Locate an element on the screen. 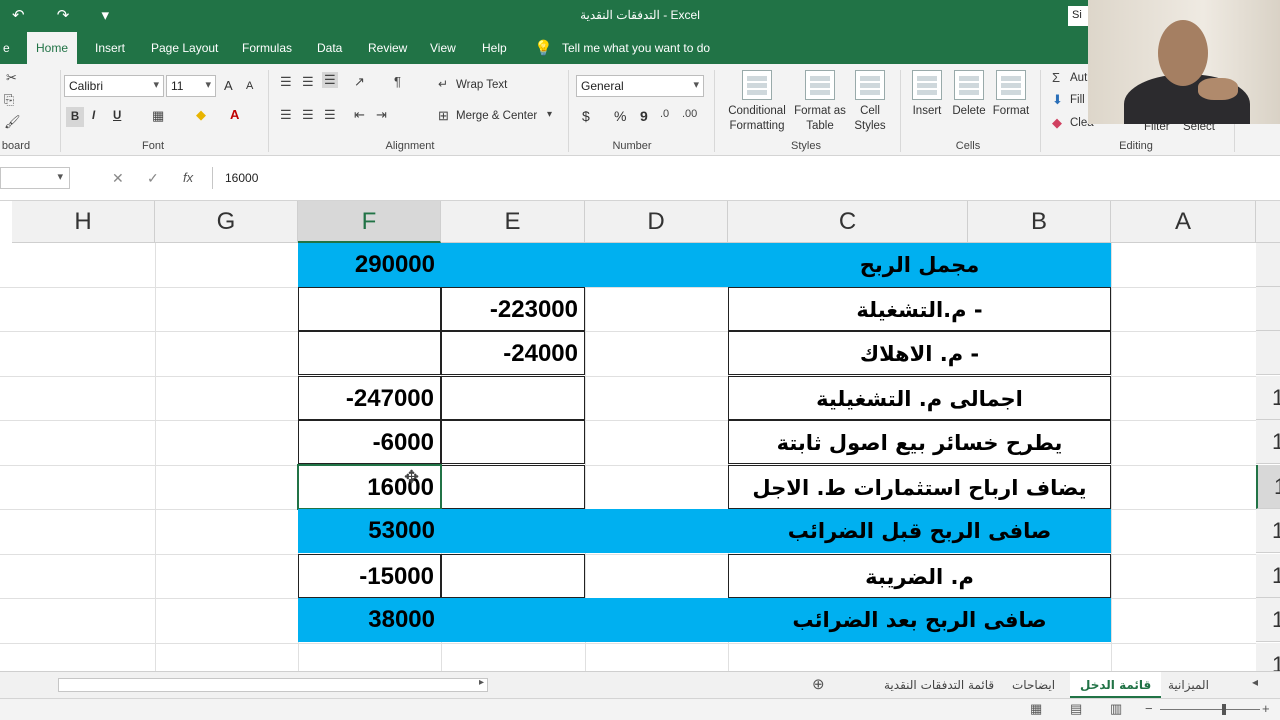 The height and width of the screenshot is (720, 1280). zoom-slider-thumb is located at coordinates (1224, 709).